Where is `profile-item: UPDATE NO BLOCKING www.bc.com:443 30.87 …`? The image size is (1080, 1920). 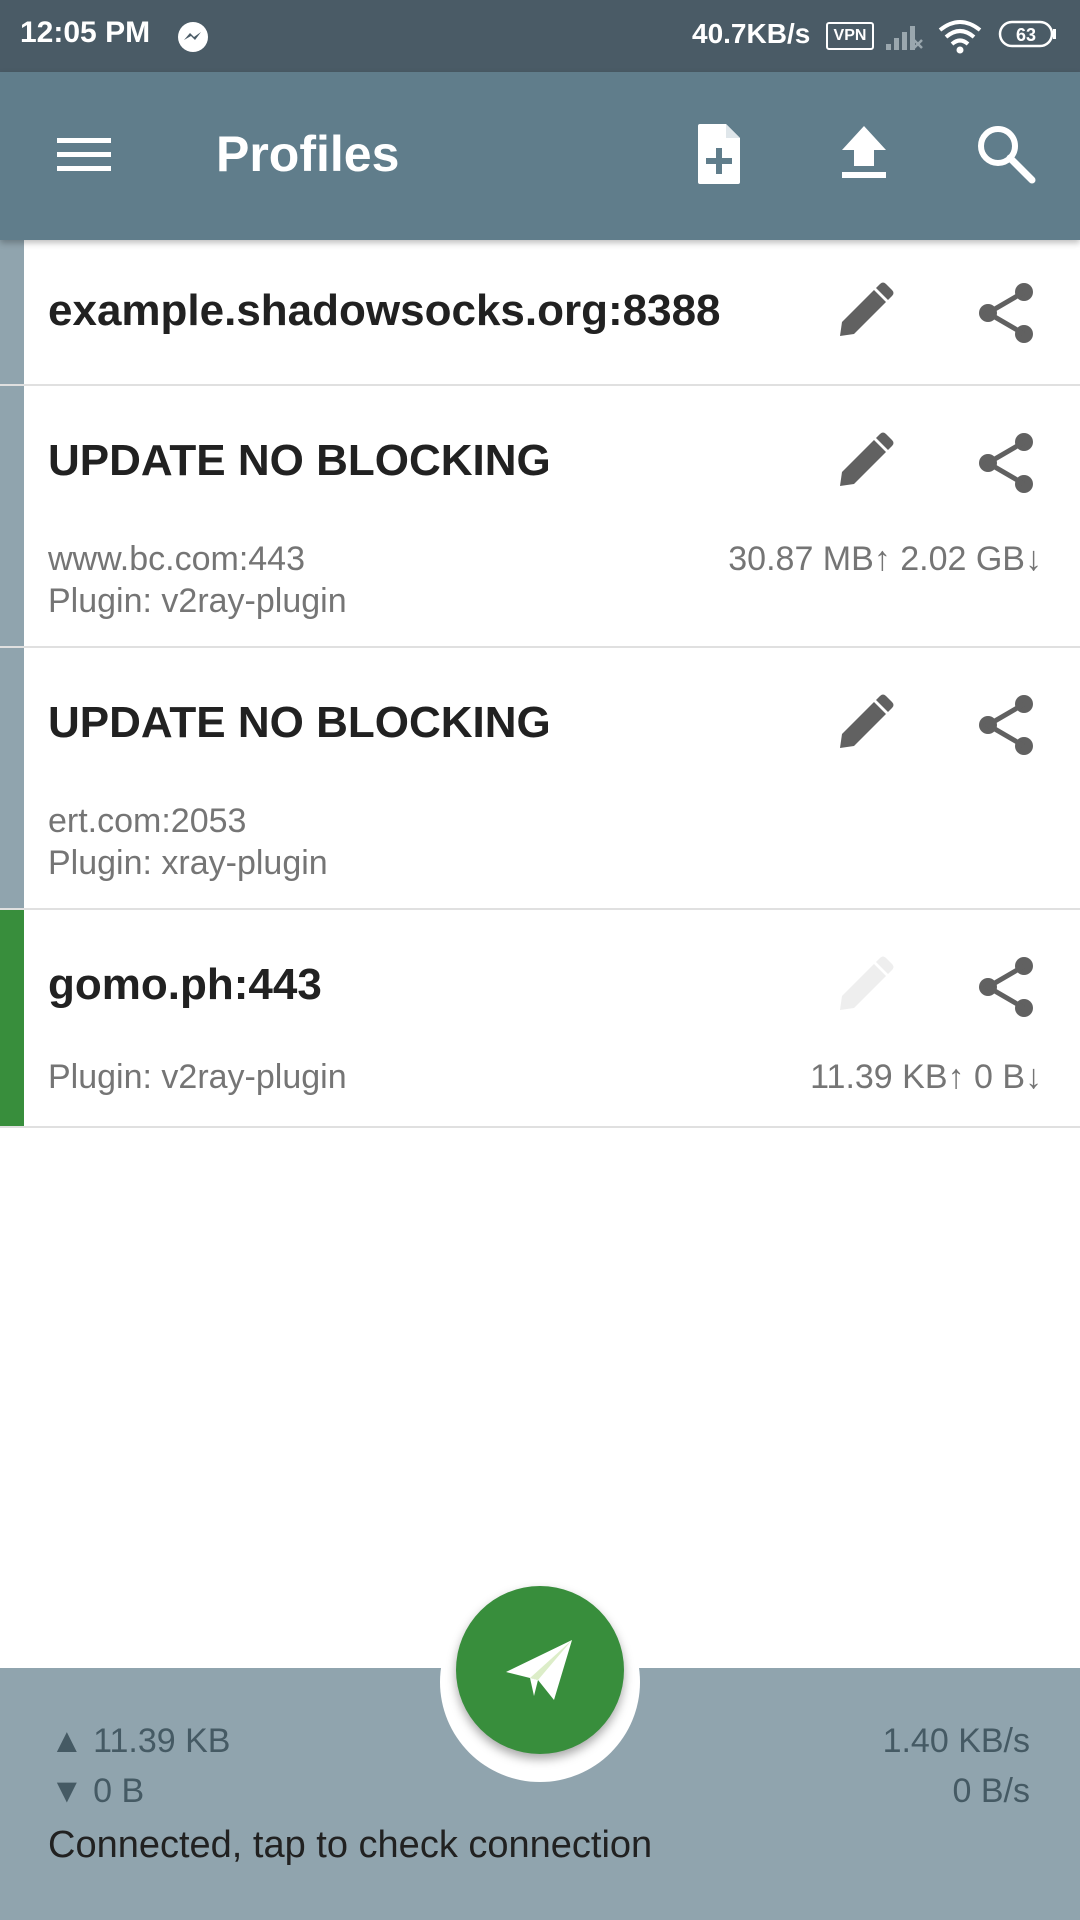 profile-item: UPDATE NO BLOCKING www.bc.com:443 30.87 … is located at coordinates (540, 517).